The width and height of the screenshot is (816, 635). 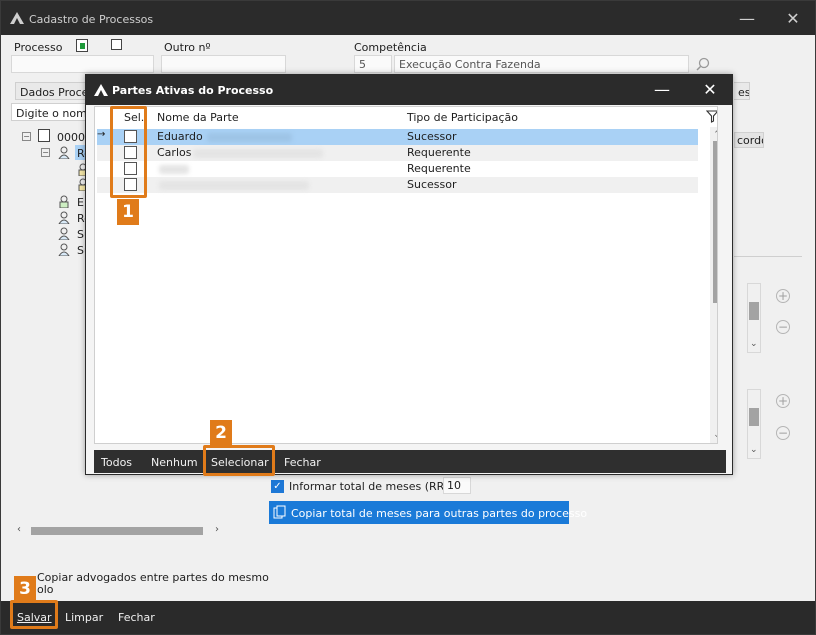 I want to click on processo-label: Processo, so click(x=38, y=47).